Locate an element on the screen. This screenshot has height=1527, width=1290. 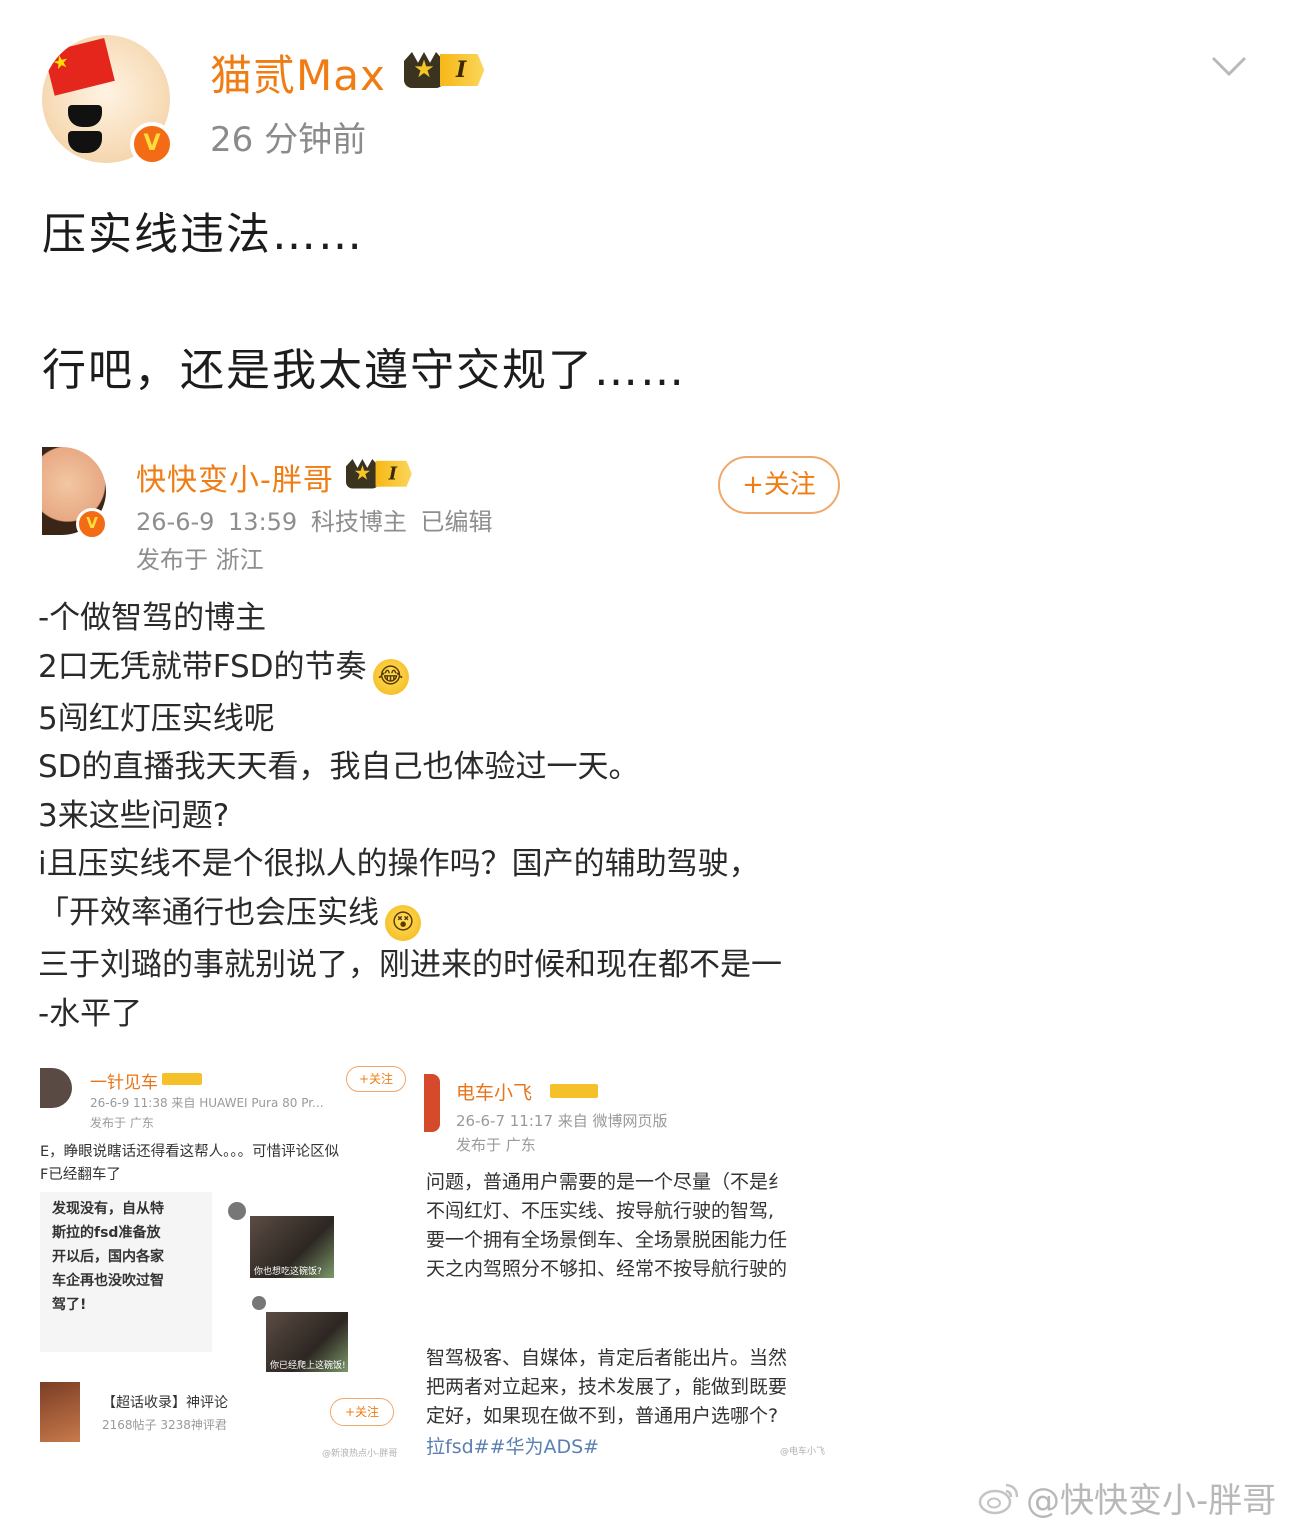
meme-caption: 你已经爬上这碗饭! is located at coordinates (308, 1366).